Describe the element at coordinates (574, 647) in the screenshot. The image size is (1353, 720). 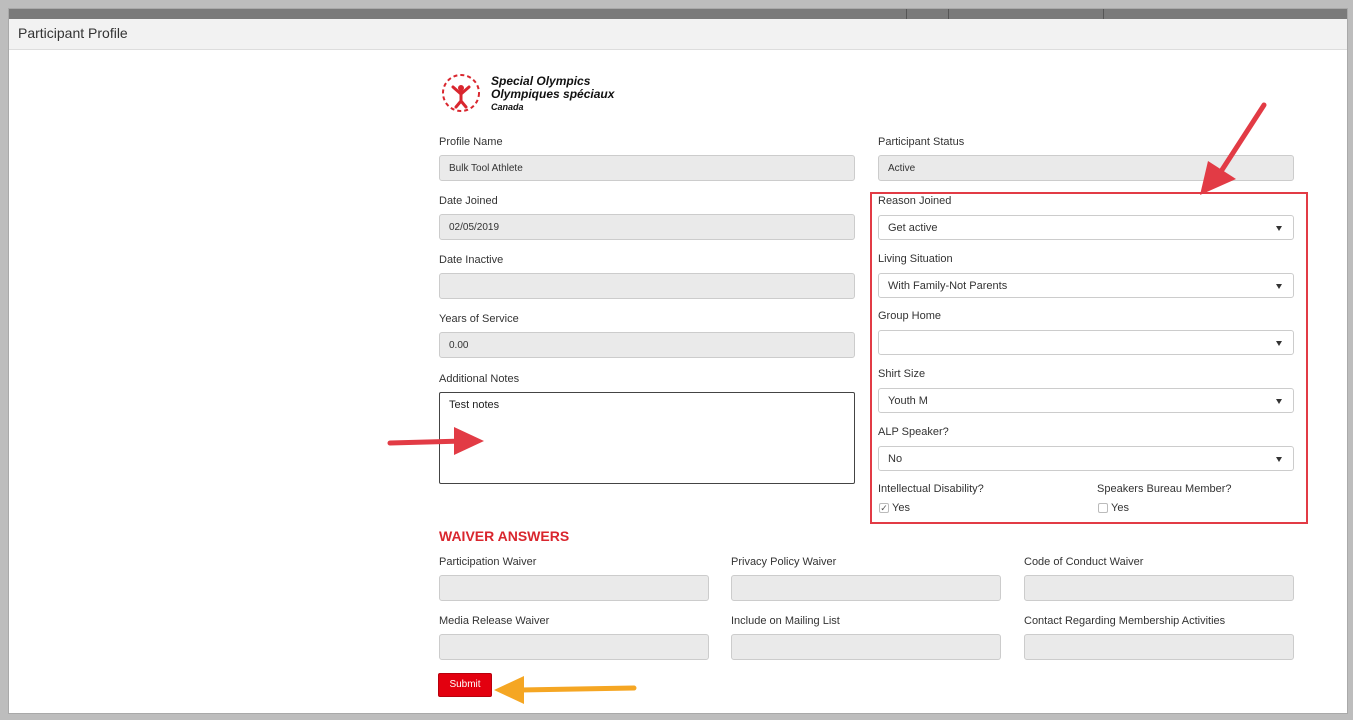
I see `media-release-waiver-field` at that location.